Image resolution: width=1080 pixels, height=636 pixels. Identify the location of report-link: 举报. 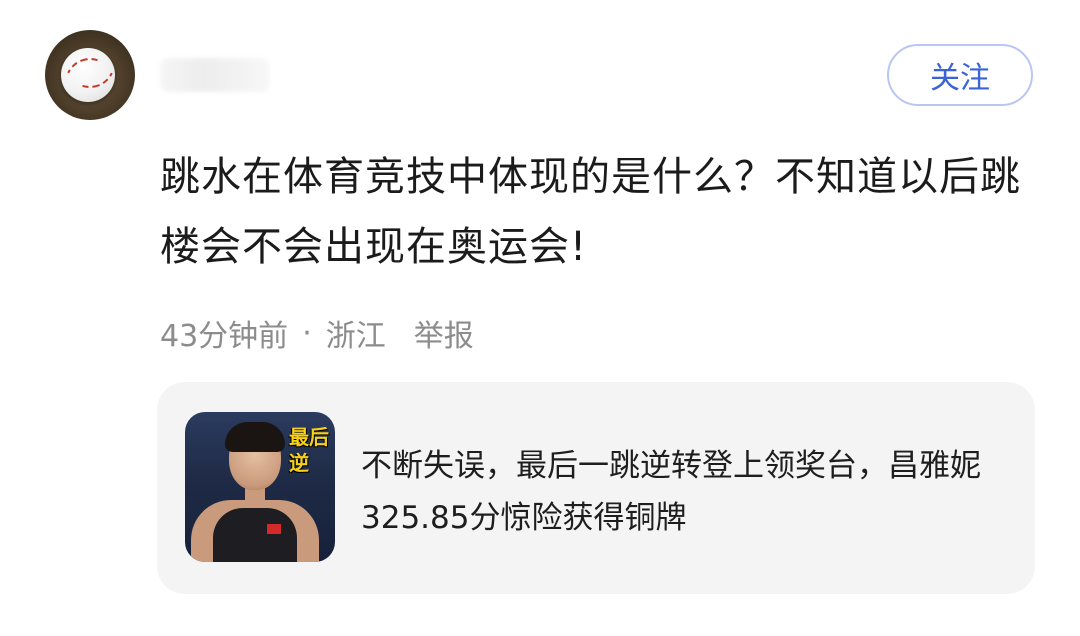
(444, 333).